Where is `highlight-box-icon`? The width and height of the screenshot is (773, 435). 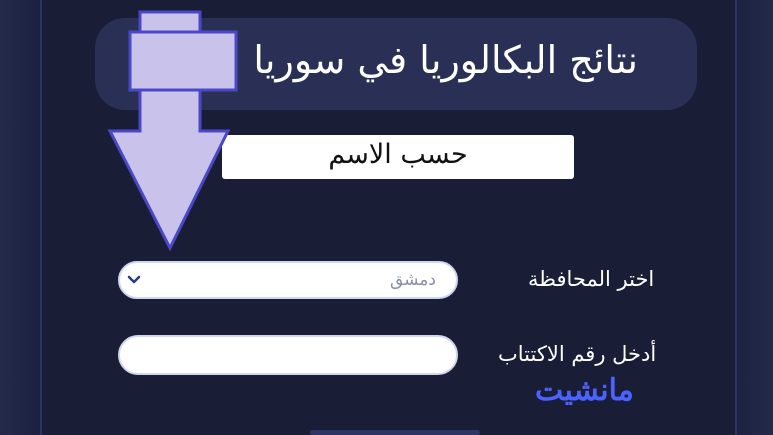 highlight-box-icon is located at coordinates (183, 61).